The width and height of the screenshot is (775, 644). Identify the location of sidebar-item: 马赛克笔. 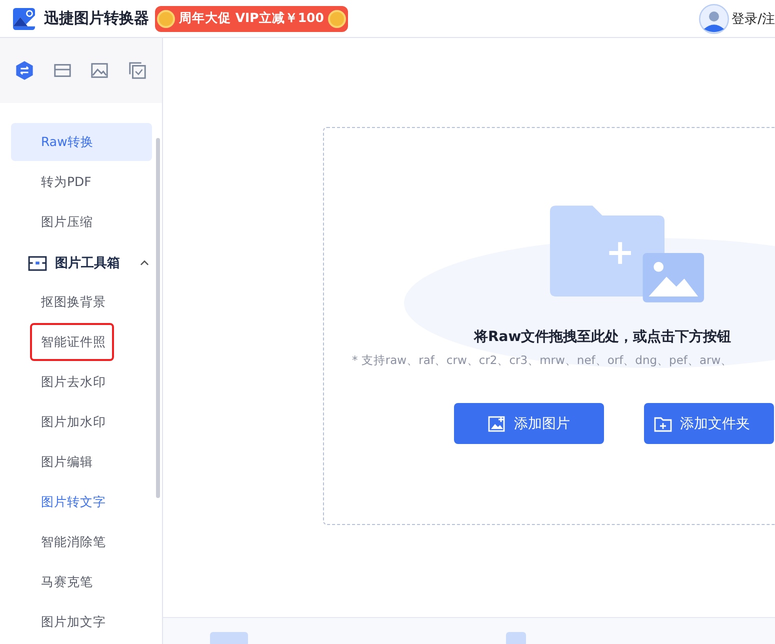
(56, 582).